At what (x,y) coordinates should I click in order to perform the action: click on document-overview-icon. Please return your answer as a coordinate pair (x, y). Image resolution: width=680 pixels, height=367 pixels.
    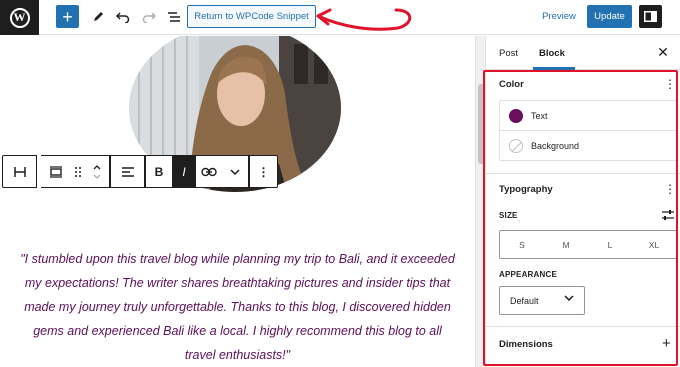
    Looking at the image, I should click on (174, 16).